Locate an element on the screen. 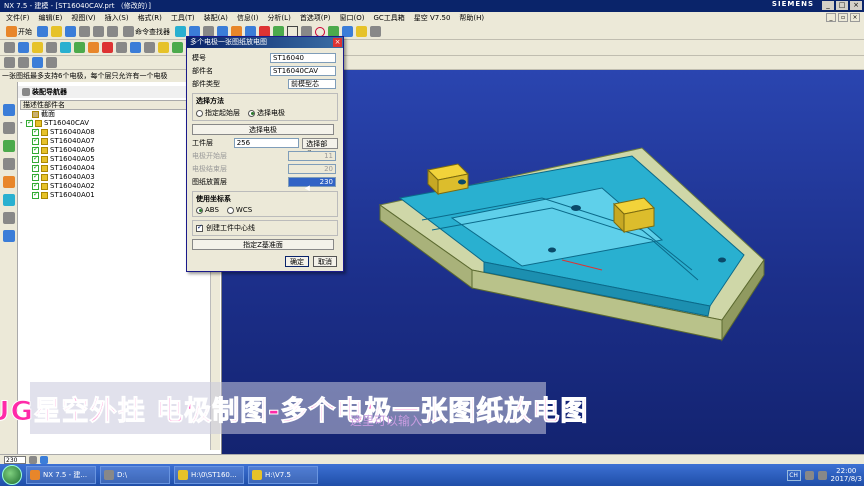  menu-item: 星空 V7.50 is located at coordinates (432, 18).